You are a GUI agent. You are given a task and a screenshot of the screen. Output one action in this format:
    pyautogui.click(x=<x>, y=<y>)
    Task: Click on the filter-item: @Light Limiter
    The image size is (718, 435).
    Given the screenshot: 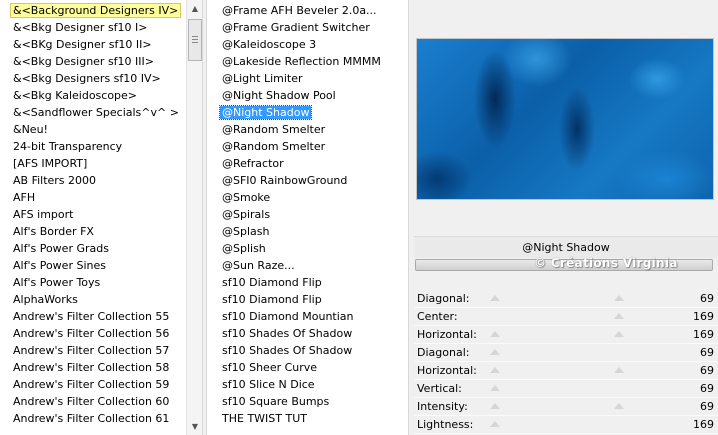 What is the action you would take?
    pyautogui.click(x=307, y=78)
    